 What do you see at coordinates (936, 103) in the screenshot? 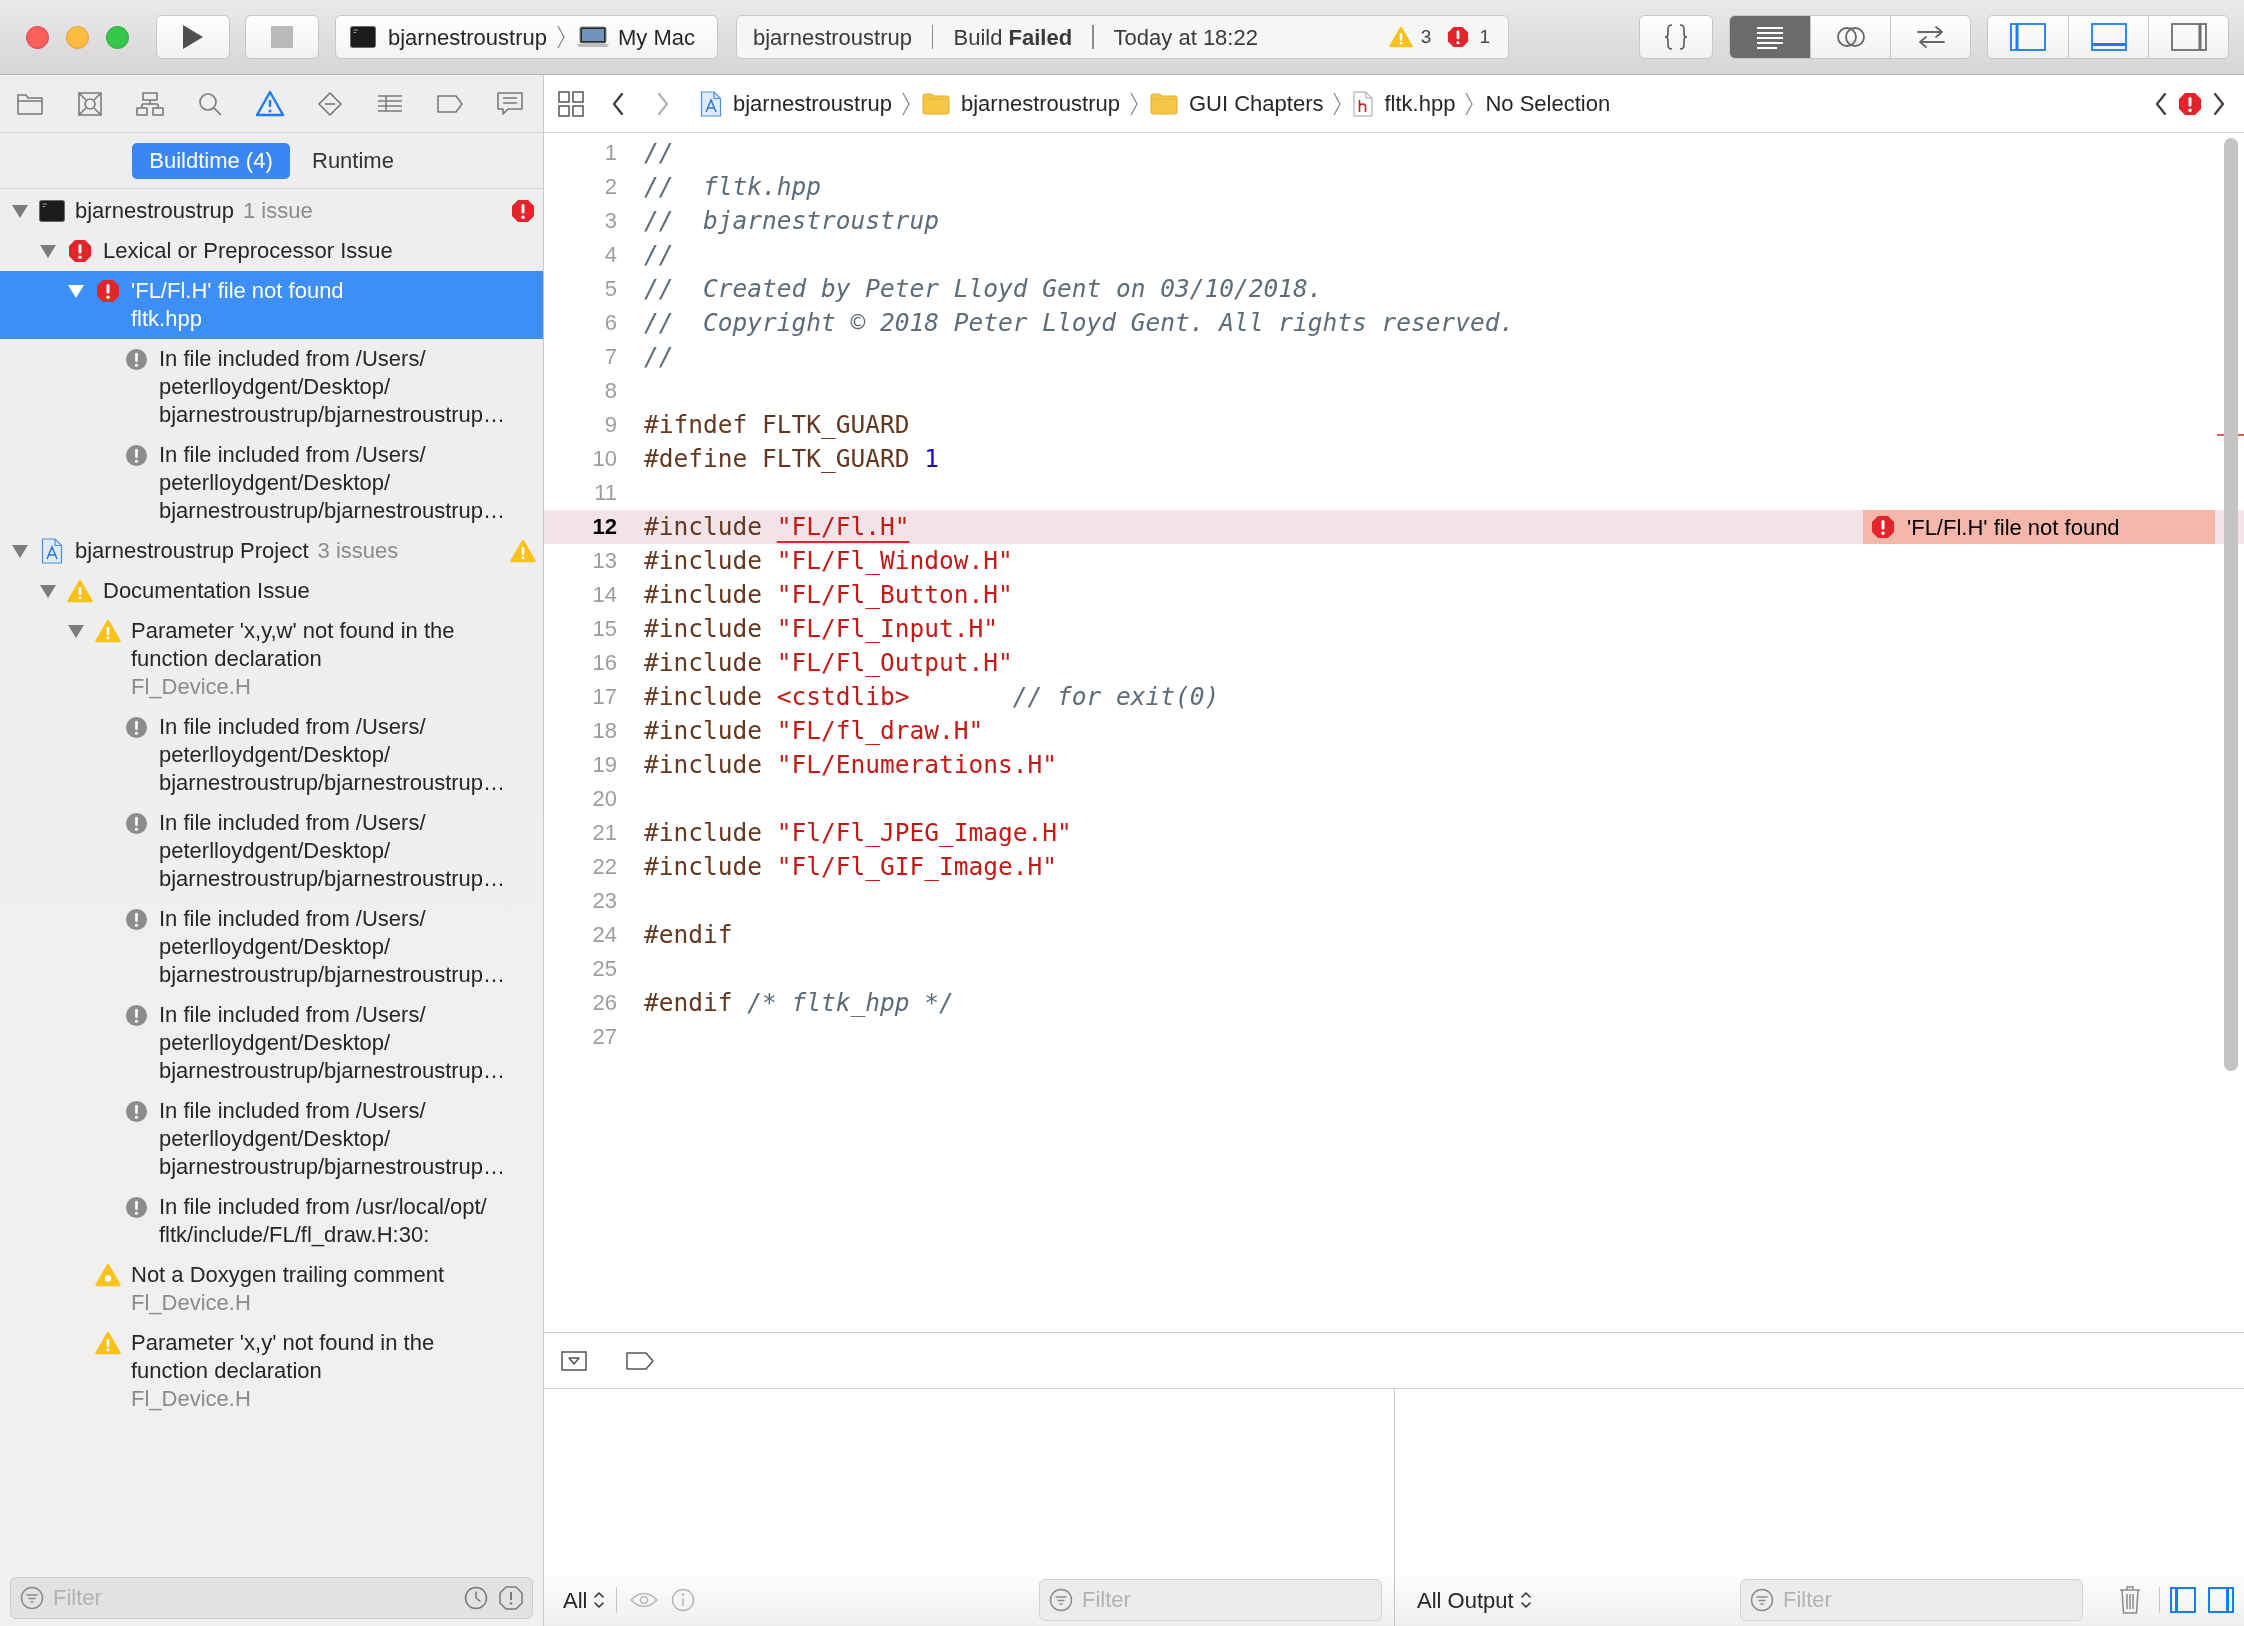
I see `folder-icon` at bounding box center [936, 103].